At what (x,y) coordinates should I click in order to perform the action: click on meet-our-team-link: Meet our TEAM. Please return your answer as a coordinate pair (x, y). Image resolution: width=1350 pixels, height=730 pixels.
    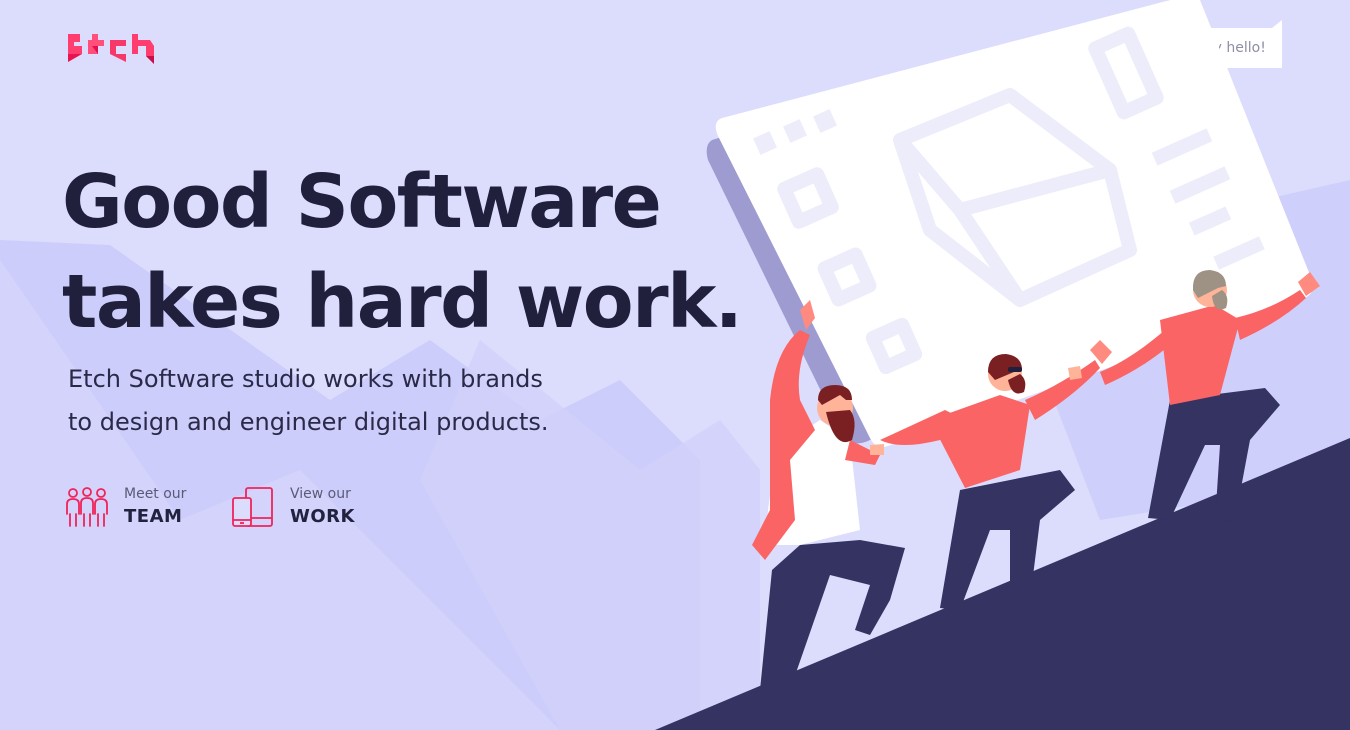
    Looking at the image, I should click on (125, 507).